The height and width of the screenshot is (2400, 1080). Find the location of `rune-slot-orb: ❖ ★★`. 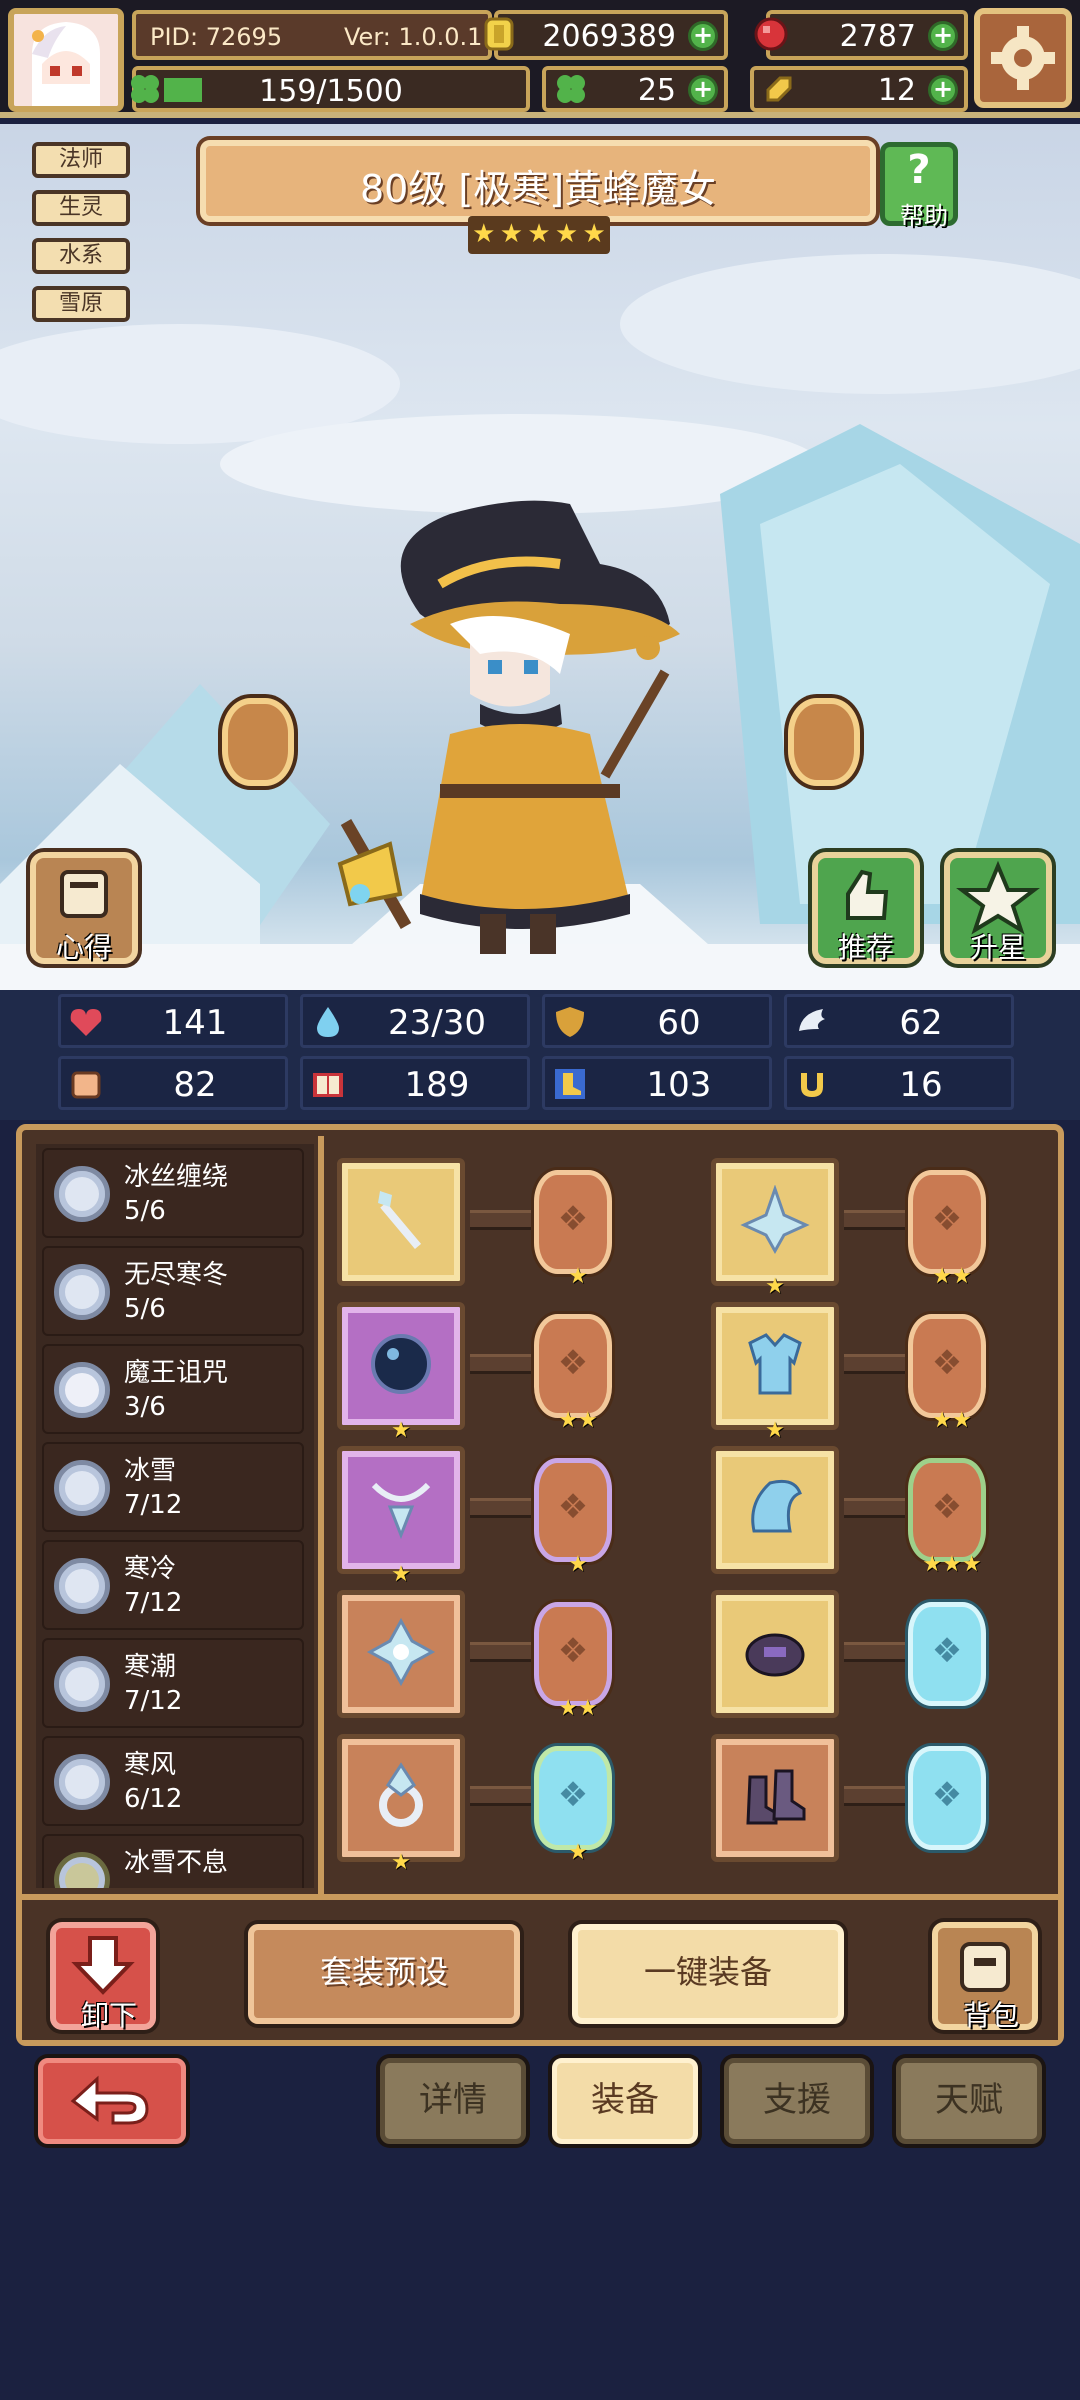

rune-slot-orb: ❖ ★★ is located at coordinates (573, 1373).